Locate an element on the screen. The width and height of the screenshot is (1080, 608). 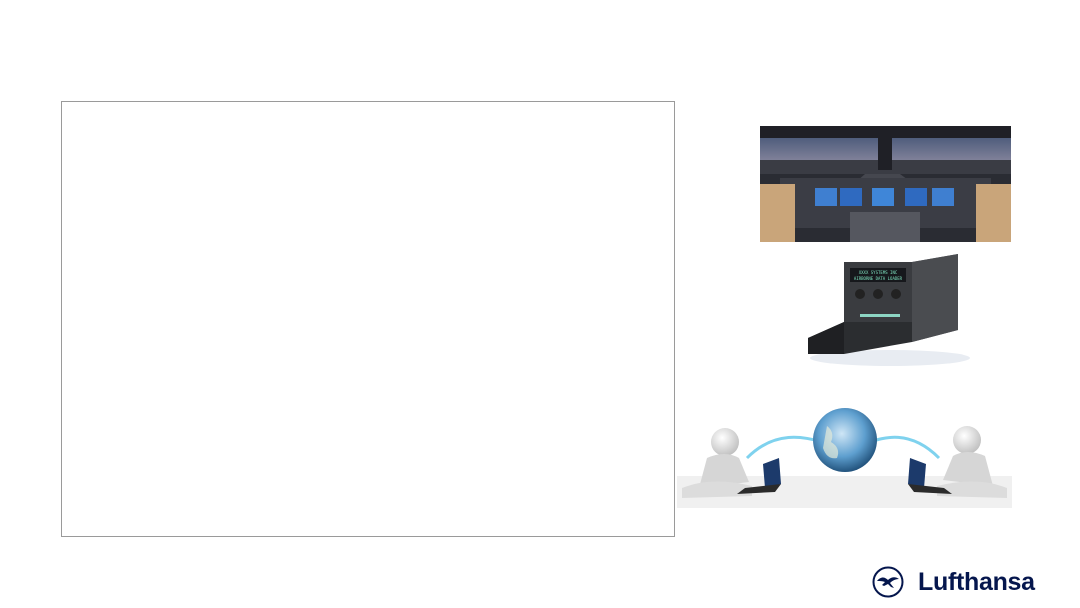
lufthansa-logo: Lufthansa is located at coordinates (953, 582).